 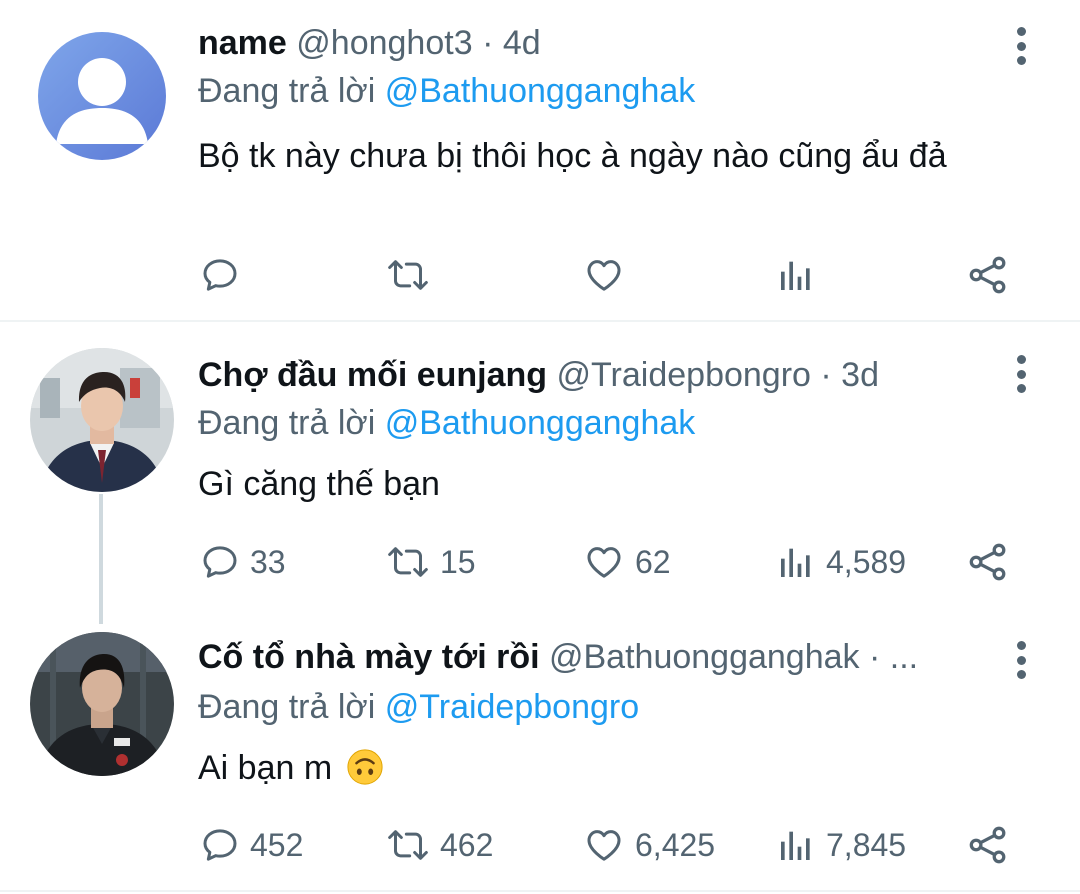 What do you see at coordinates (512, 707) in the screenshot?
I see `mention-link: @Traidepbongro` at bounding box center [512, 707].